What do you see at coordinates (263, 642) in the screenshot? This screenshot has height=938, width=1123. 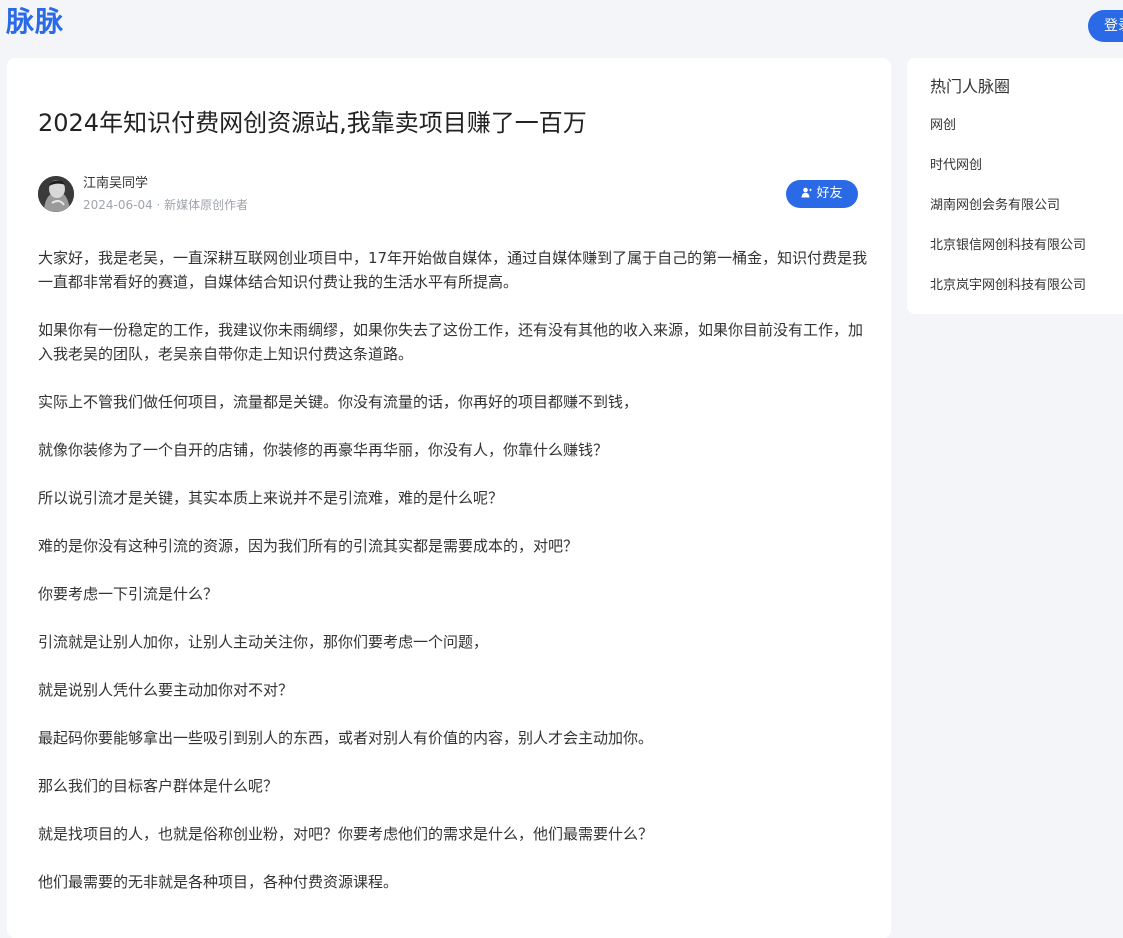 I see `paragraph: 引流就是让别人加你，让别人主动关注你，那你们要考虑一个问题，` at bounding box center [263, 642].